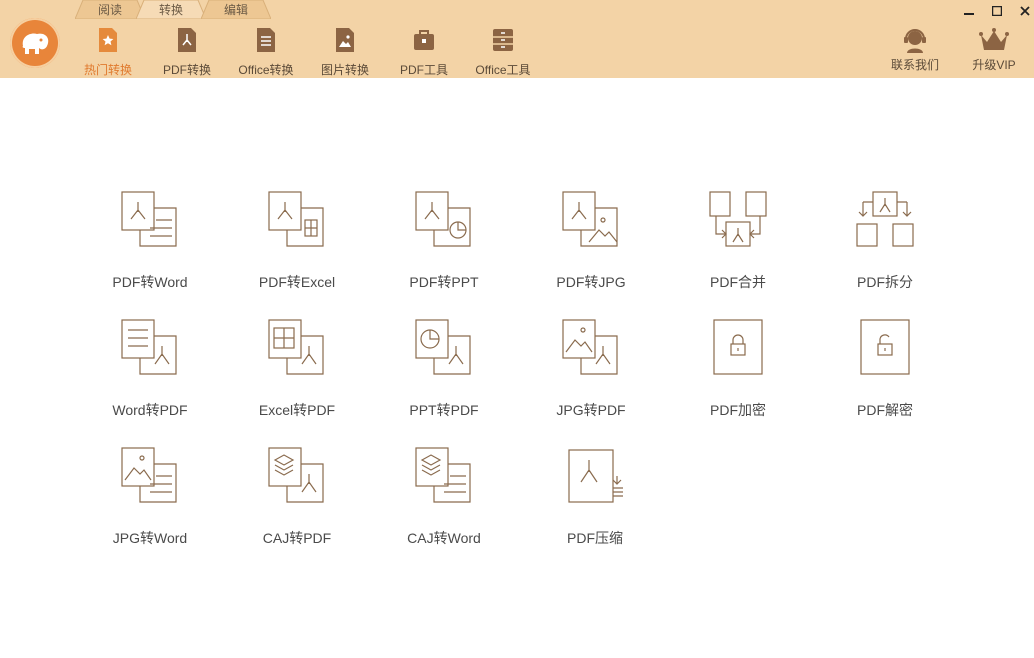  I want to click on pdf-compress-icon, so click(595, 476).